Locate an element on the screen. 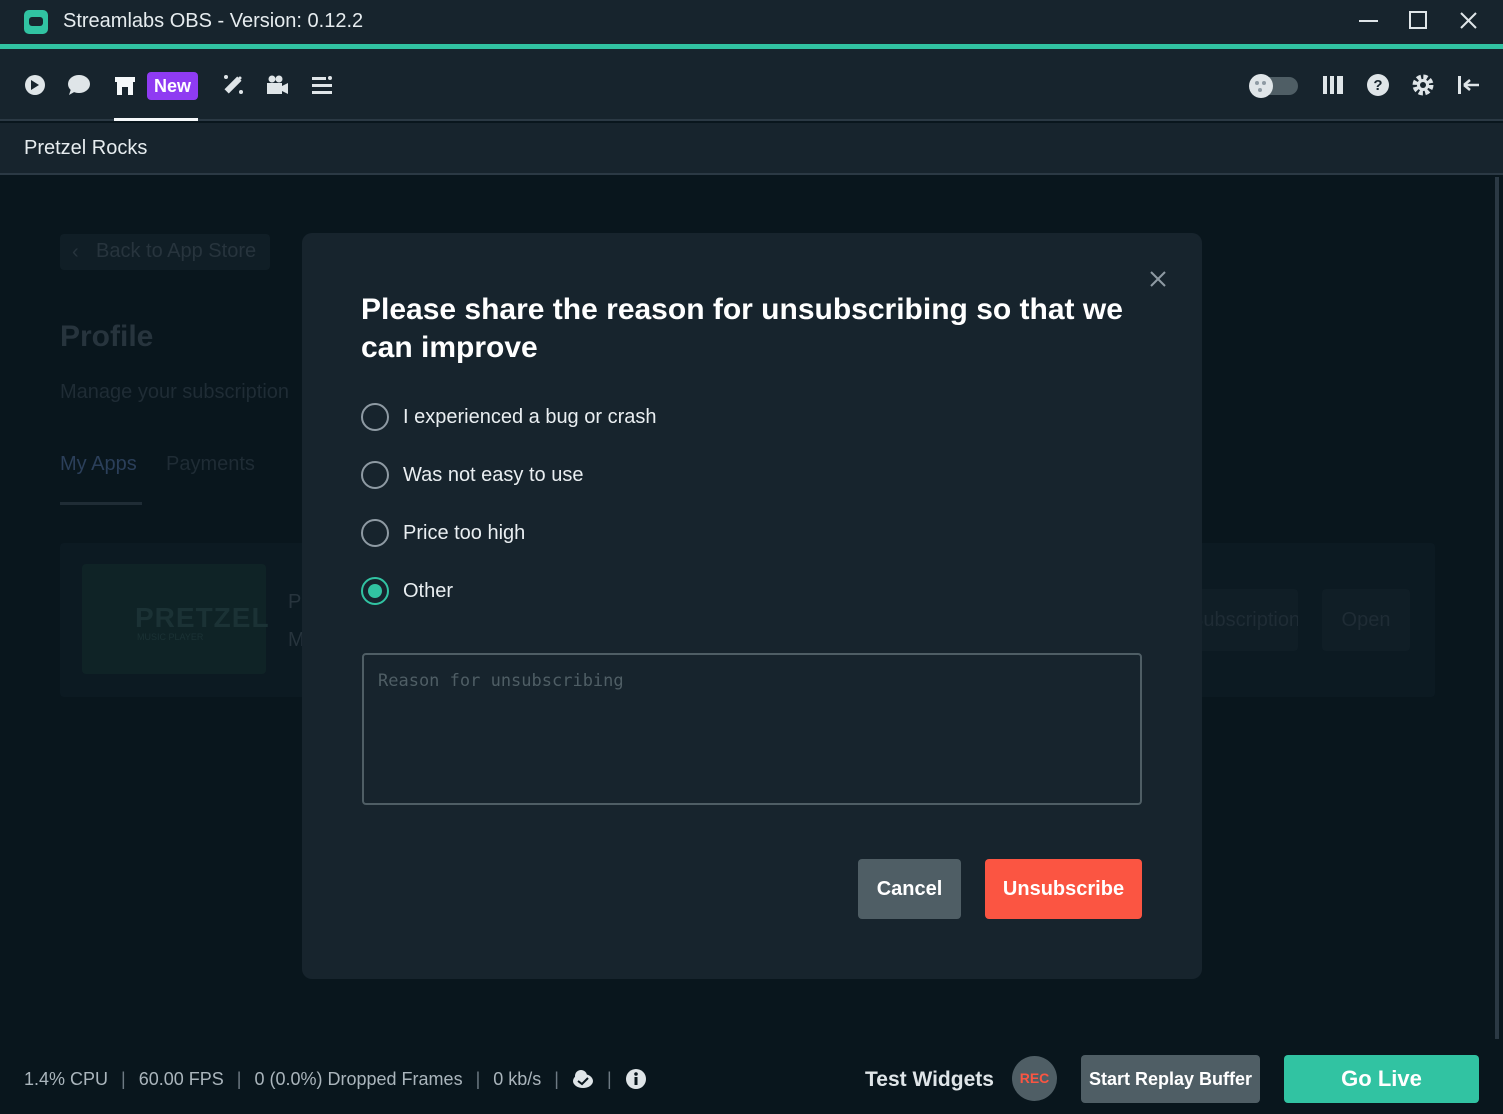  window-title: Streamlabs OBS - Version: 0.12.2 is located at coordinates (213, 21).